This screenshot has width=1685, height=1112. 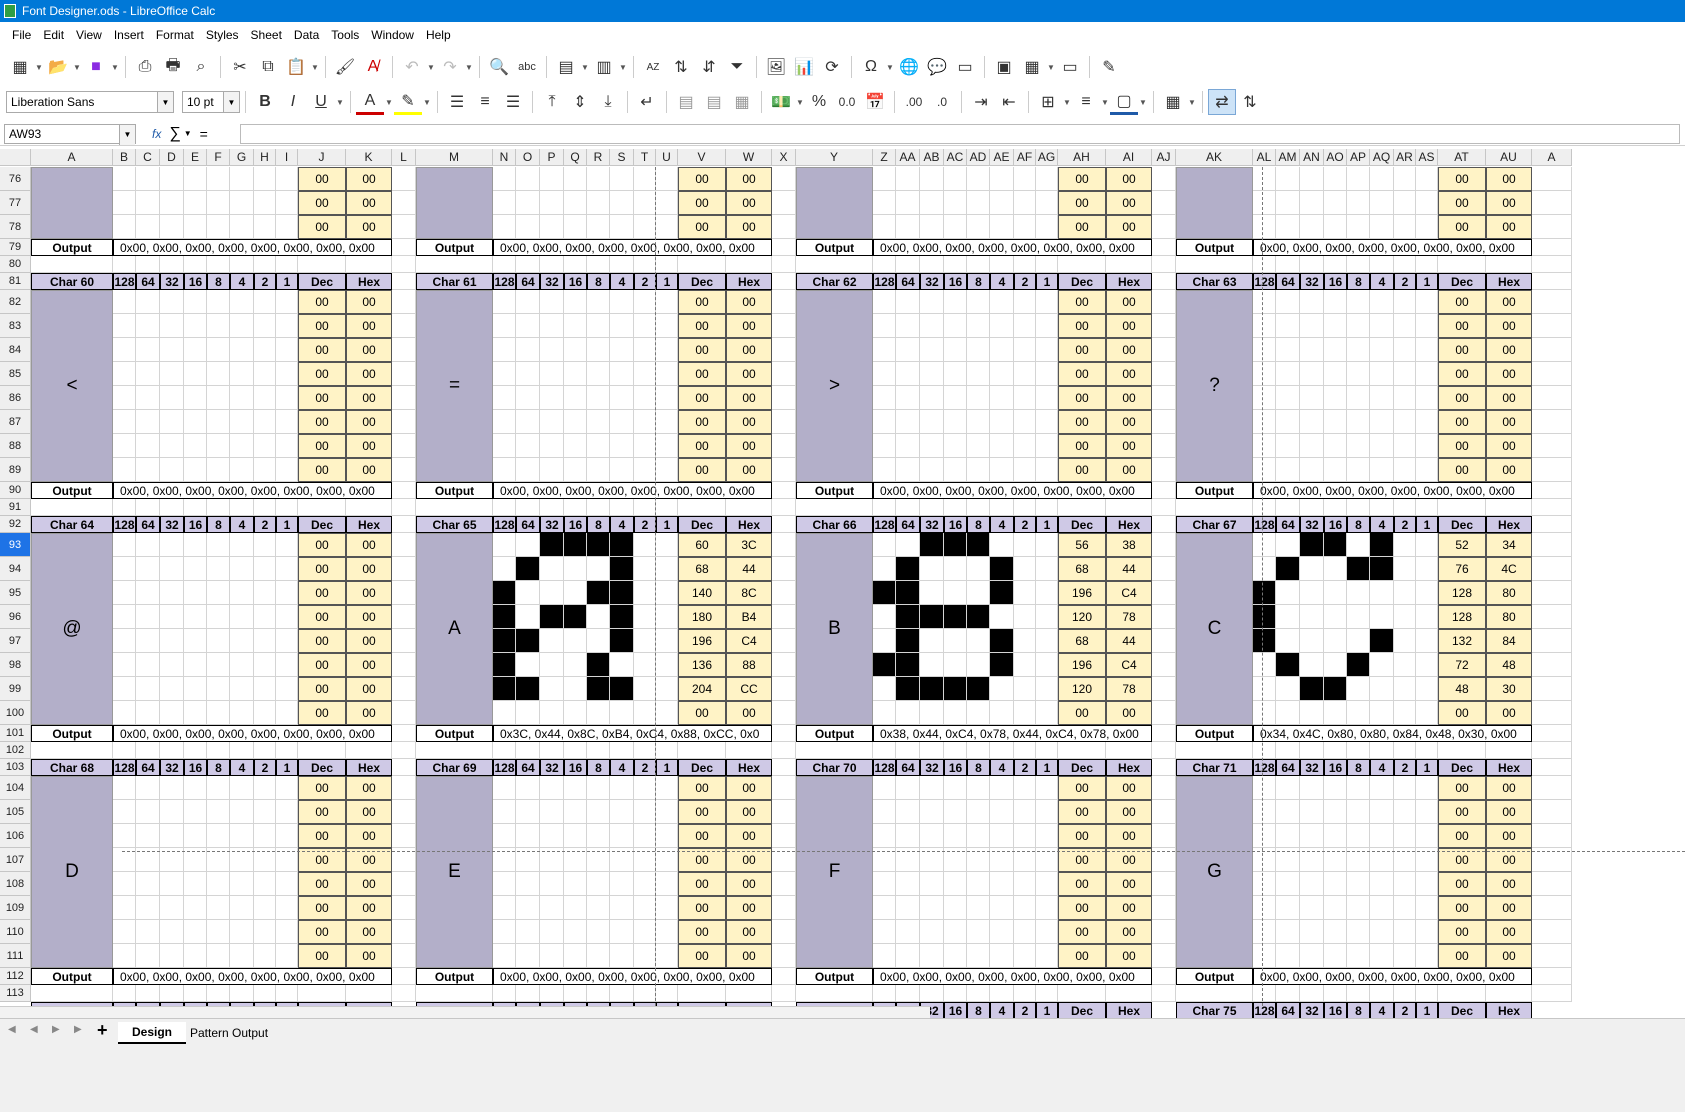 I want to click on column-header: AH, so click(x=1082, y=157).